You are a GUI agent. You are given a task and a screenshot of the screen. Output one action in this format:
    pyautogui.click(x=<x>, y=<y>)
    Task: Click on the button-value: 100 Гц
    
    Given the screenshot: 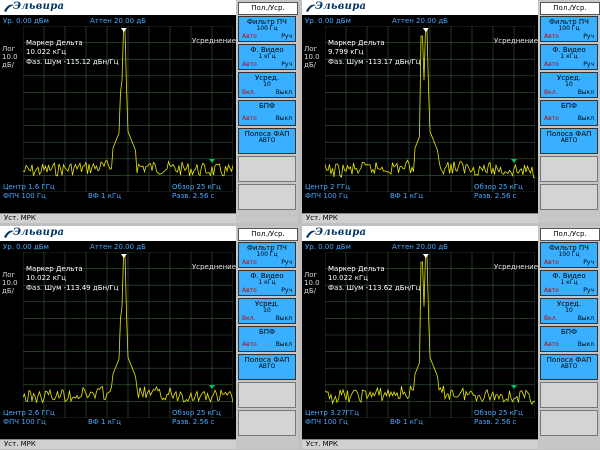 What is the action you would take?
    pyautogui.click(x=267, y=254)
    